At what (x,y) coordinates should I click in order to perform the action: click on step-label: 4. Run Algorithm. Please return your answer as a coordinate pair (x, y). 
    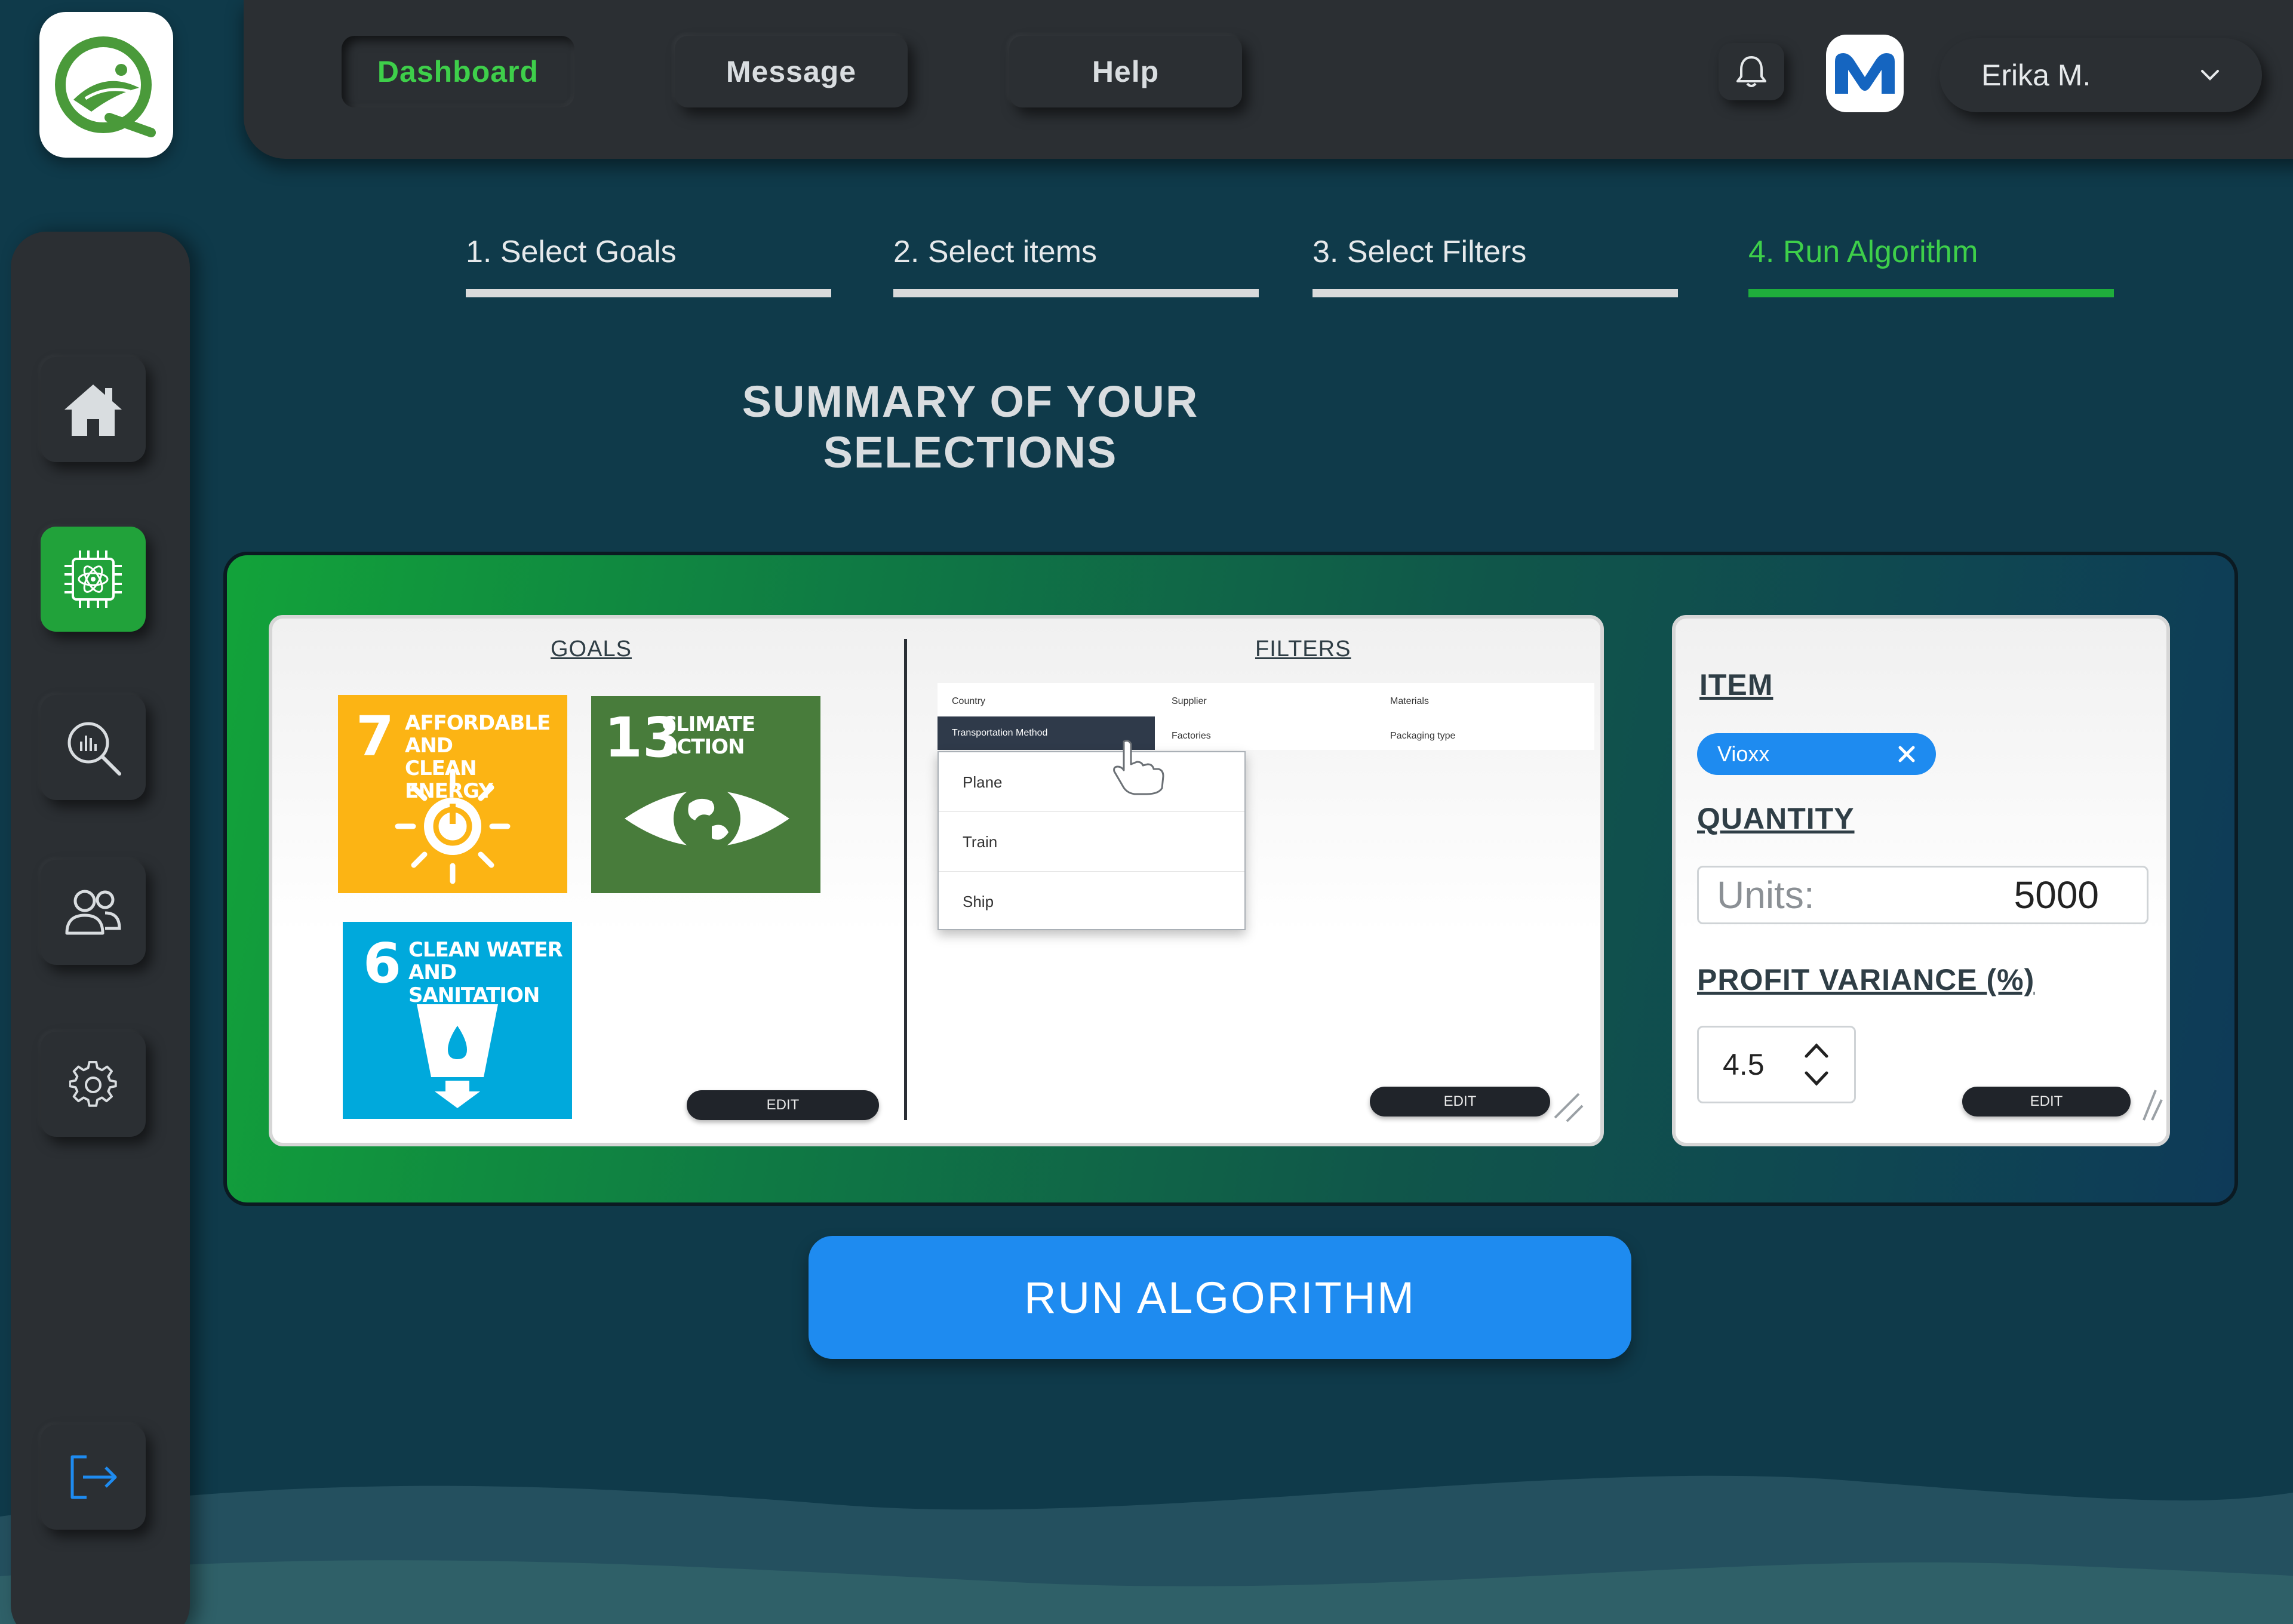
    Looking at the image, I should click on (1863, 252).